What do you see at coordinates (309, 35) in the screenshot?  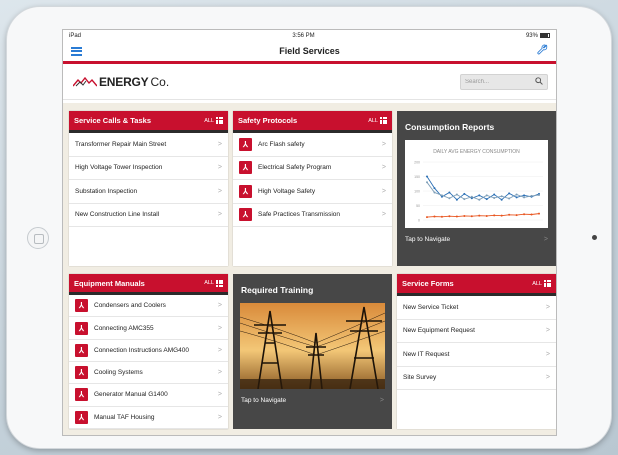 I see `status-bar: iPad 3:56 PM 93%` at bounding box center [309, 35].